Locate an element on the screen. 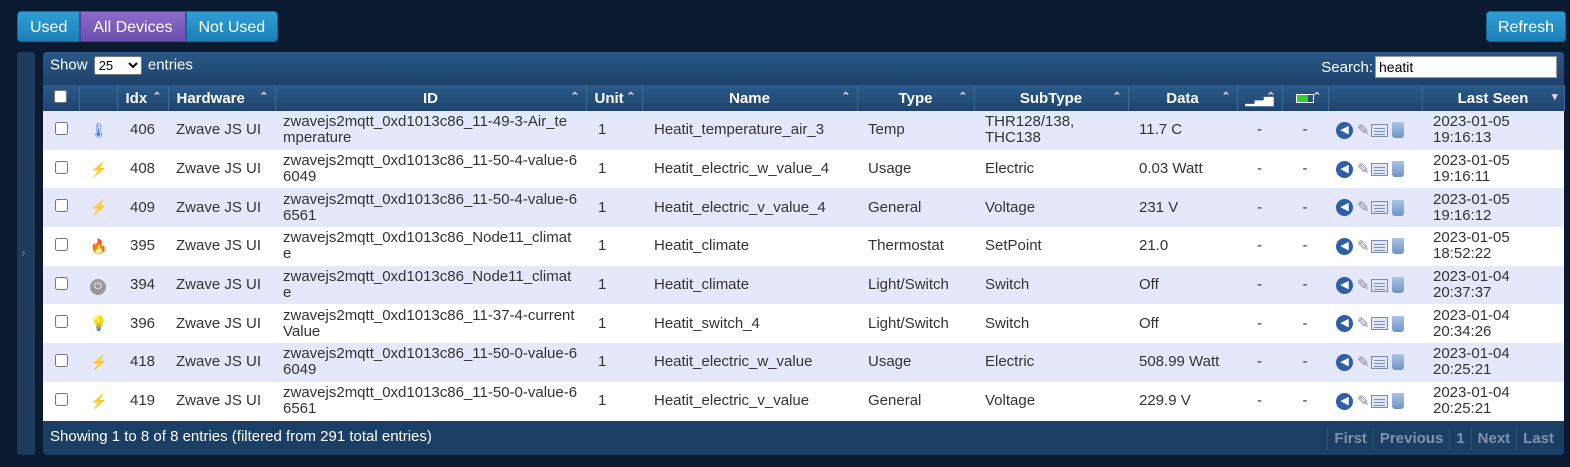 The height and width of the screenshot is (467, 1570). select-all-checkbox is located at coordinates (61, 96).